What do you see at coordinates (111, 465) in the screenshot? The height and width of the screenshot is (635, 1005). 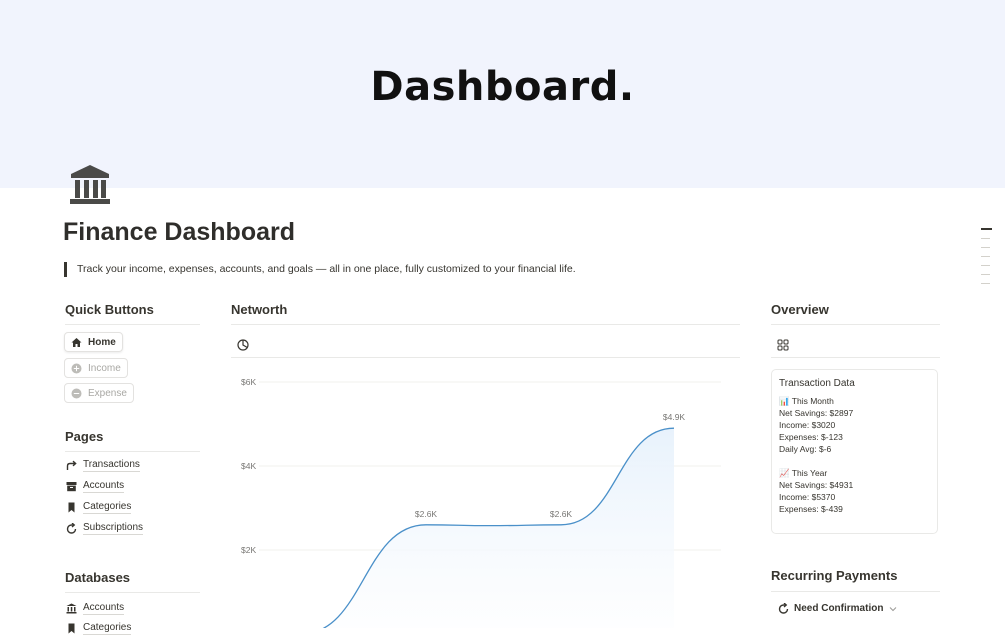 I see `page-link-label: Transactions` at bounding box center [111, 465].